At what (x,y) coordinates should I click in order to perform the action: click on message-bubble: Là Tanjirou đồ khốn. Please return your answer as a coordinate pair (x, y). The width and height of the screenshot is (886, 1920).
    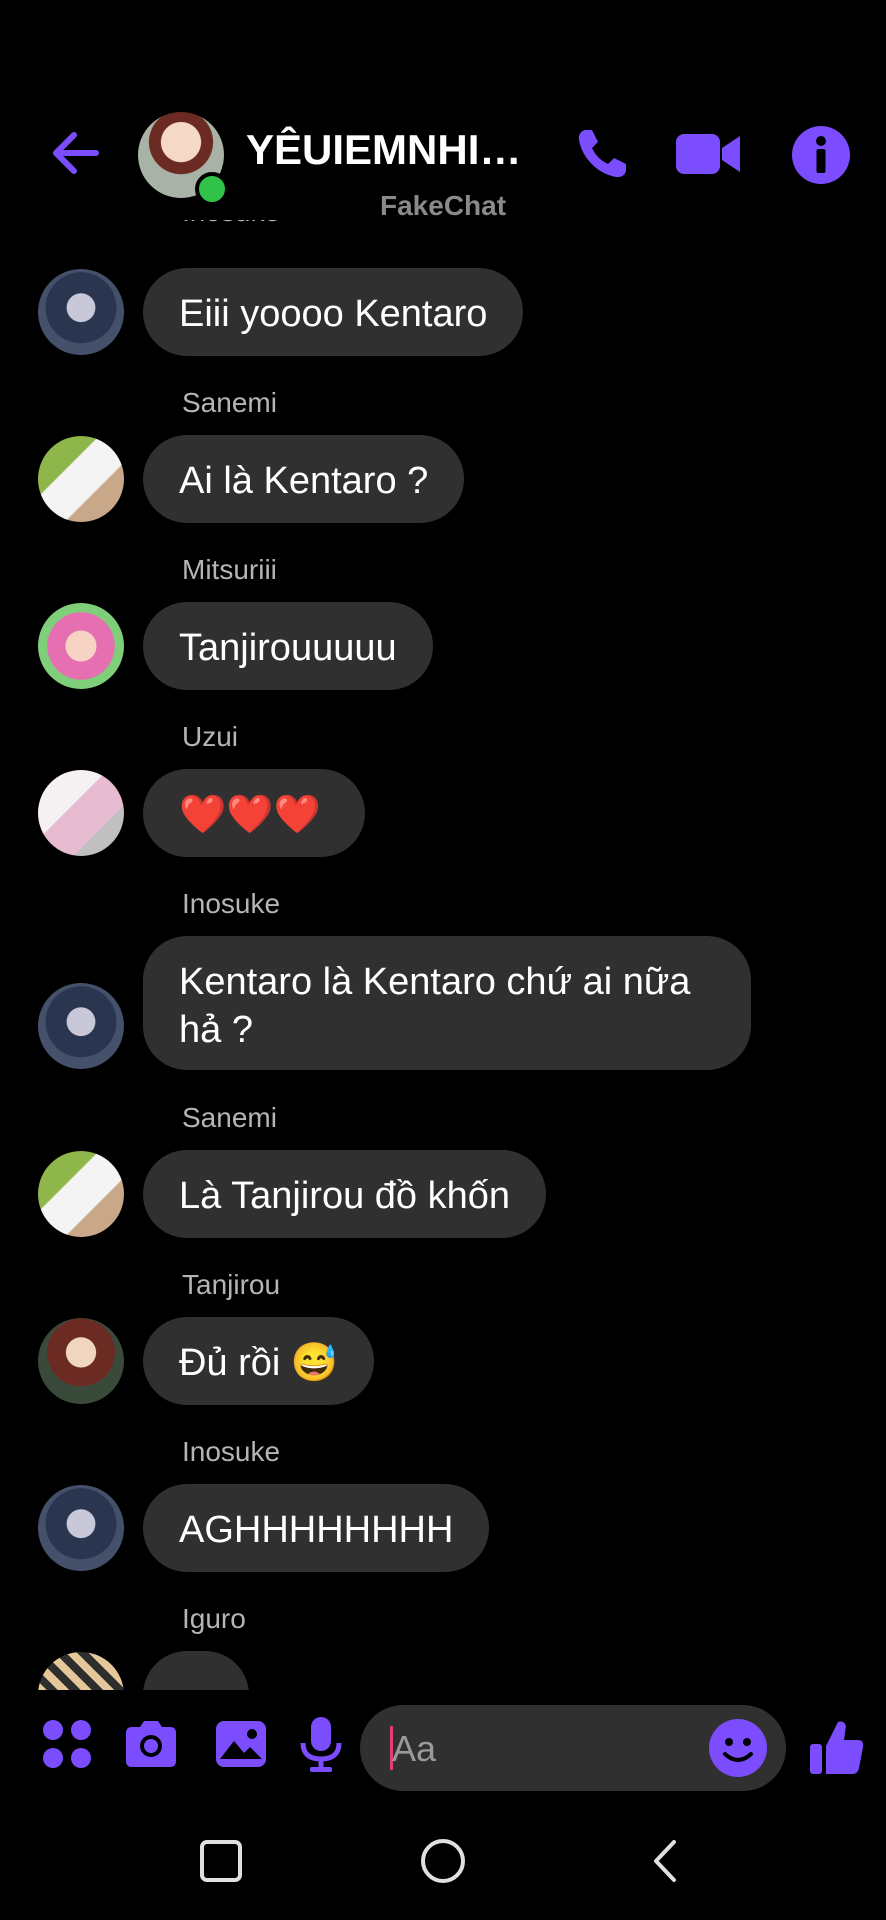
    Looking at the image, I should click on (344, 1194).